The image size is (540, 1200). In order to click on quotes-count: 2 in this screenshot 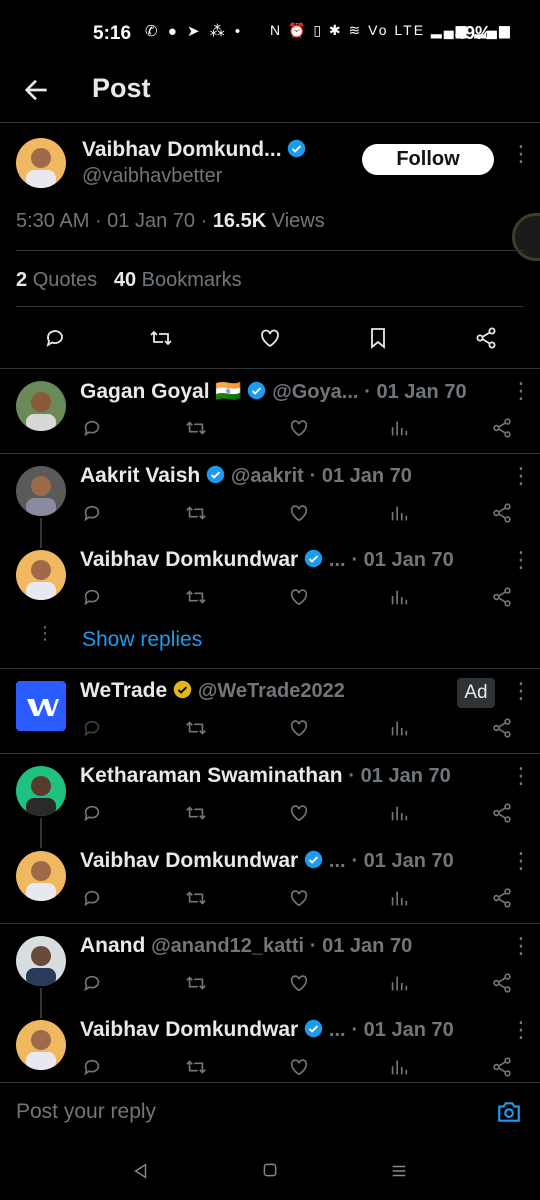, I will do `click(22, 280)`.